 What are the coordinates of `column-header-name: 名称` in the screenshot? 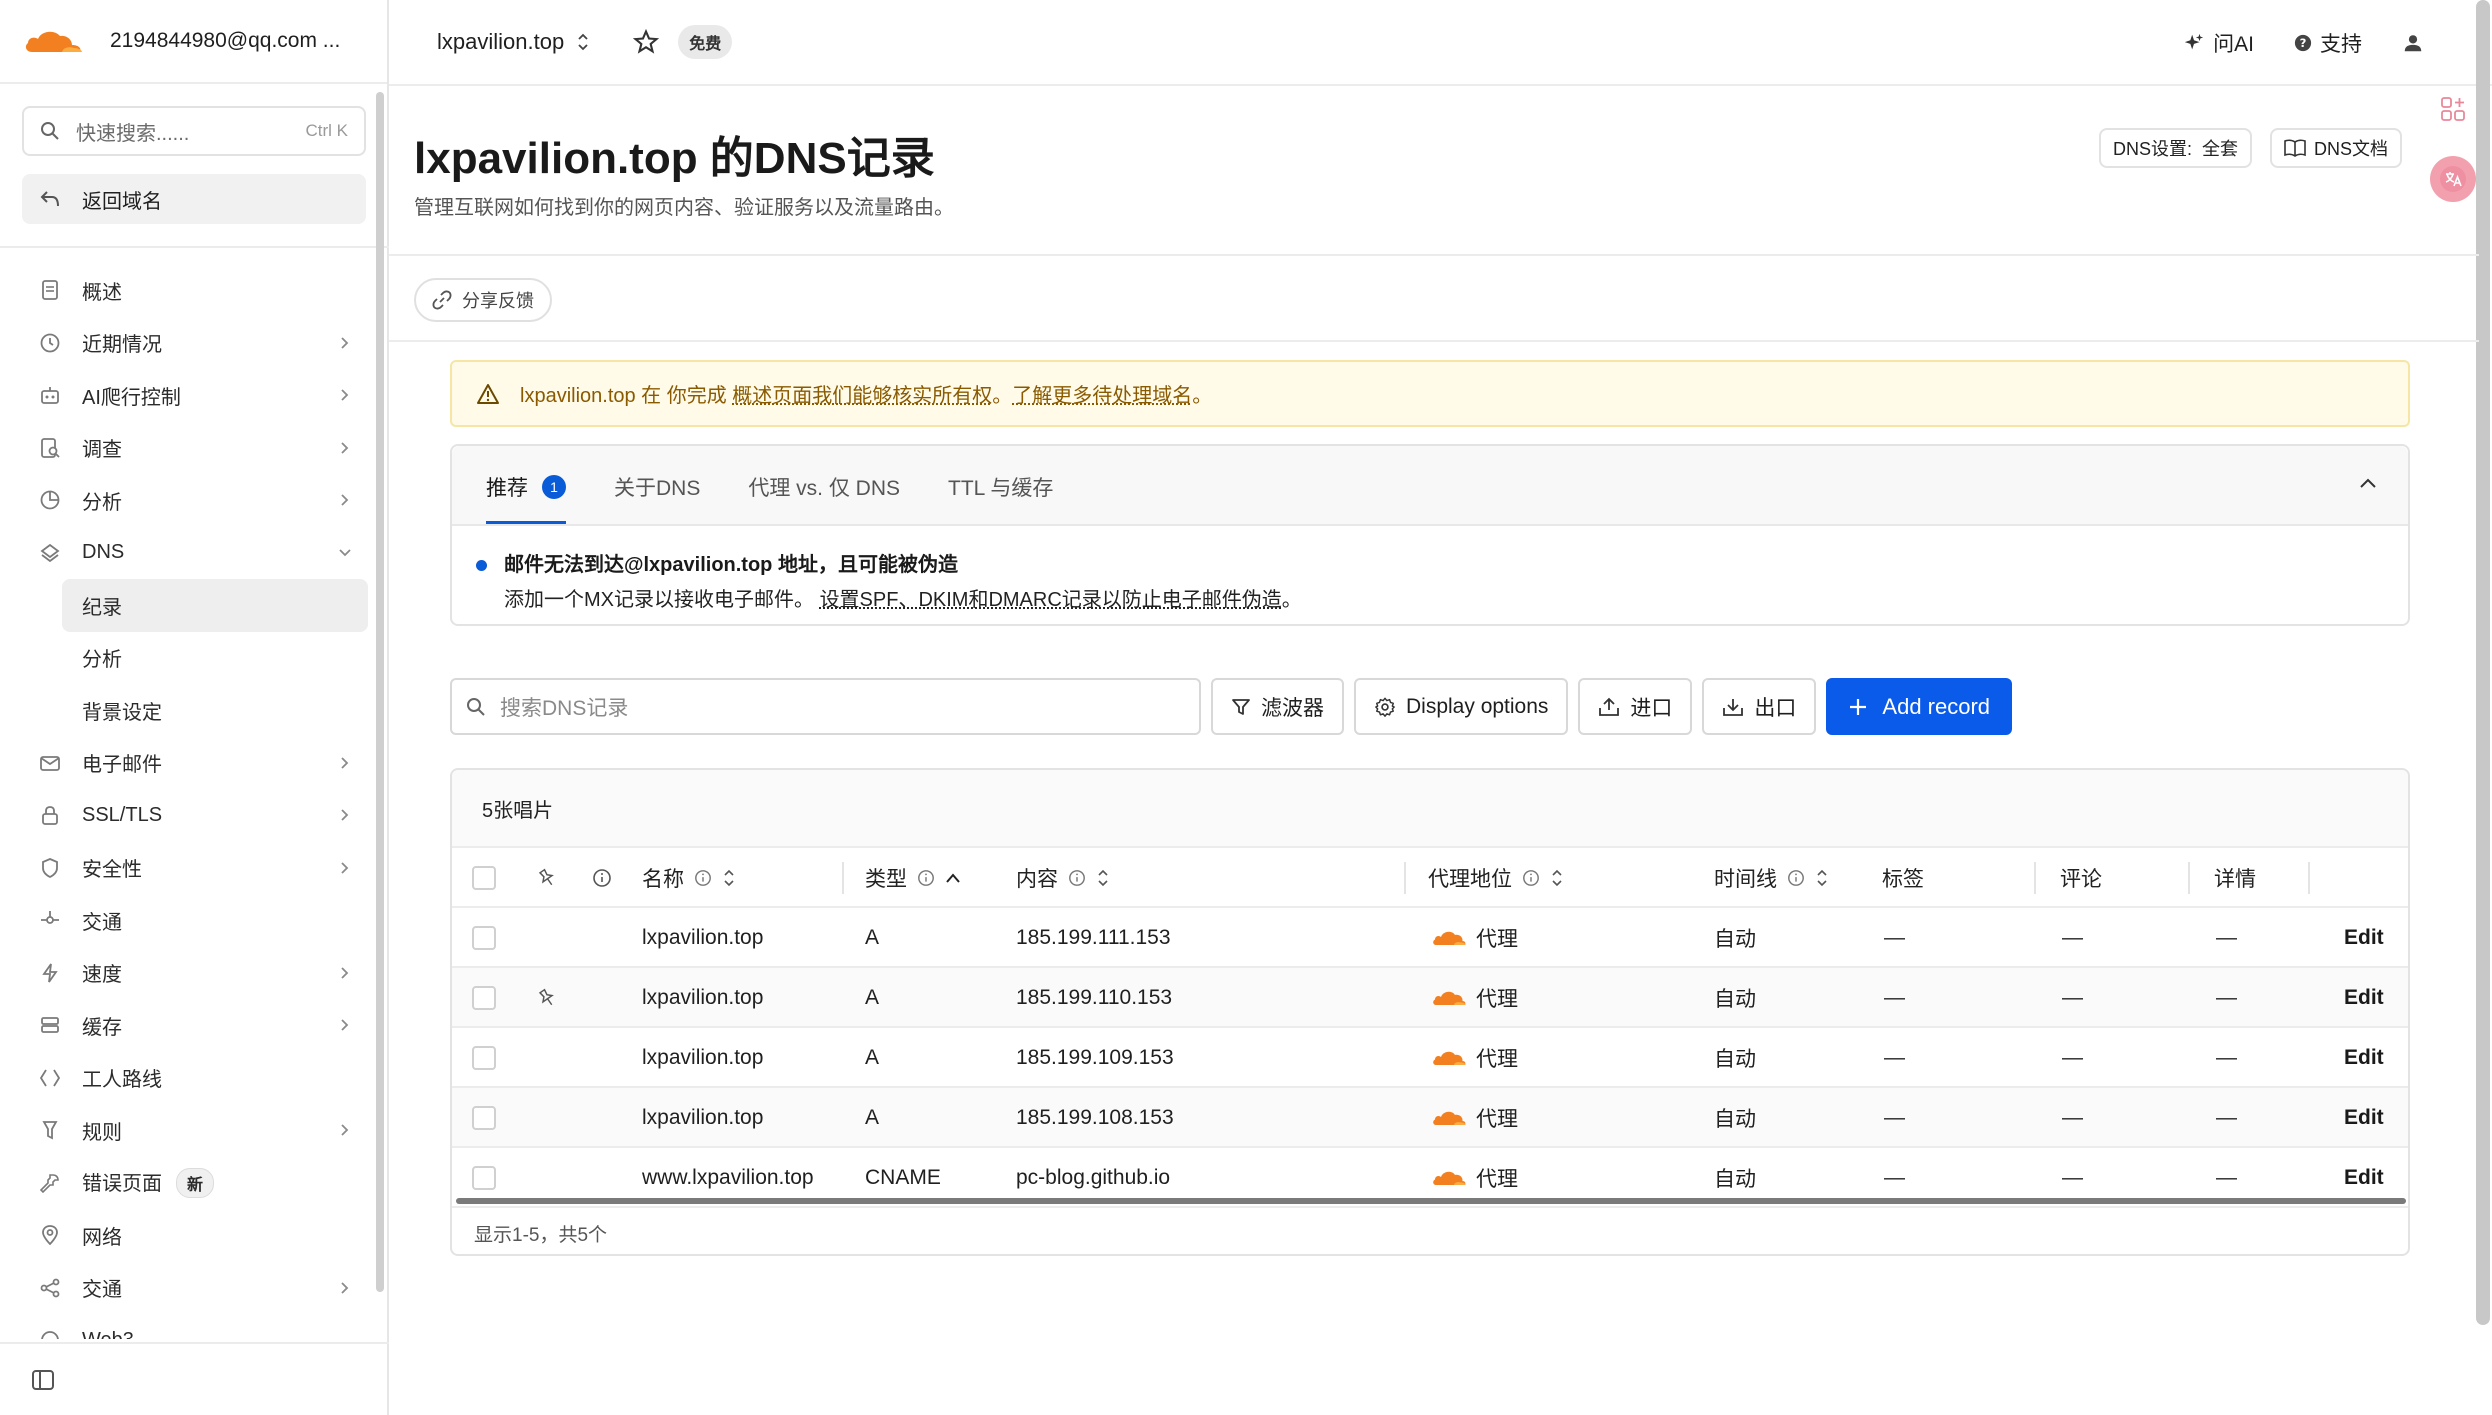 It's located at (689, 878).